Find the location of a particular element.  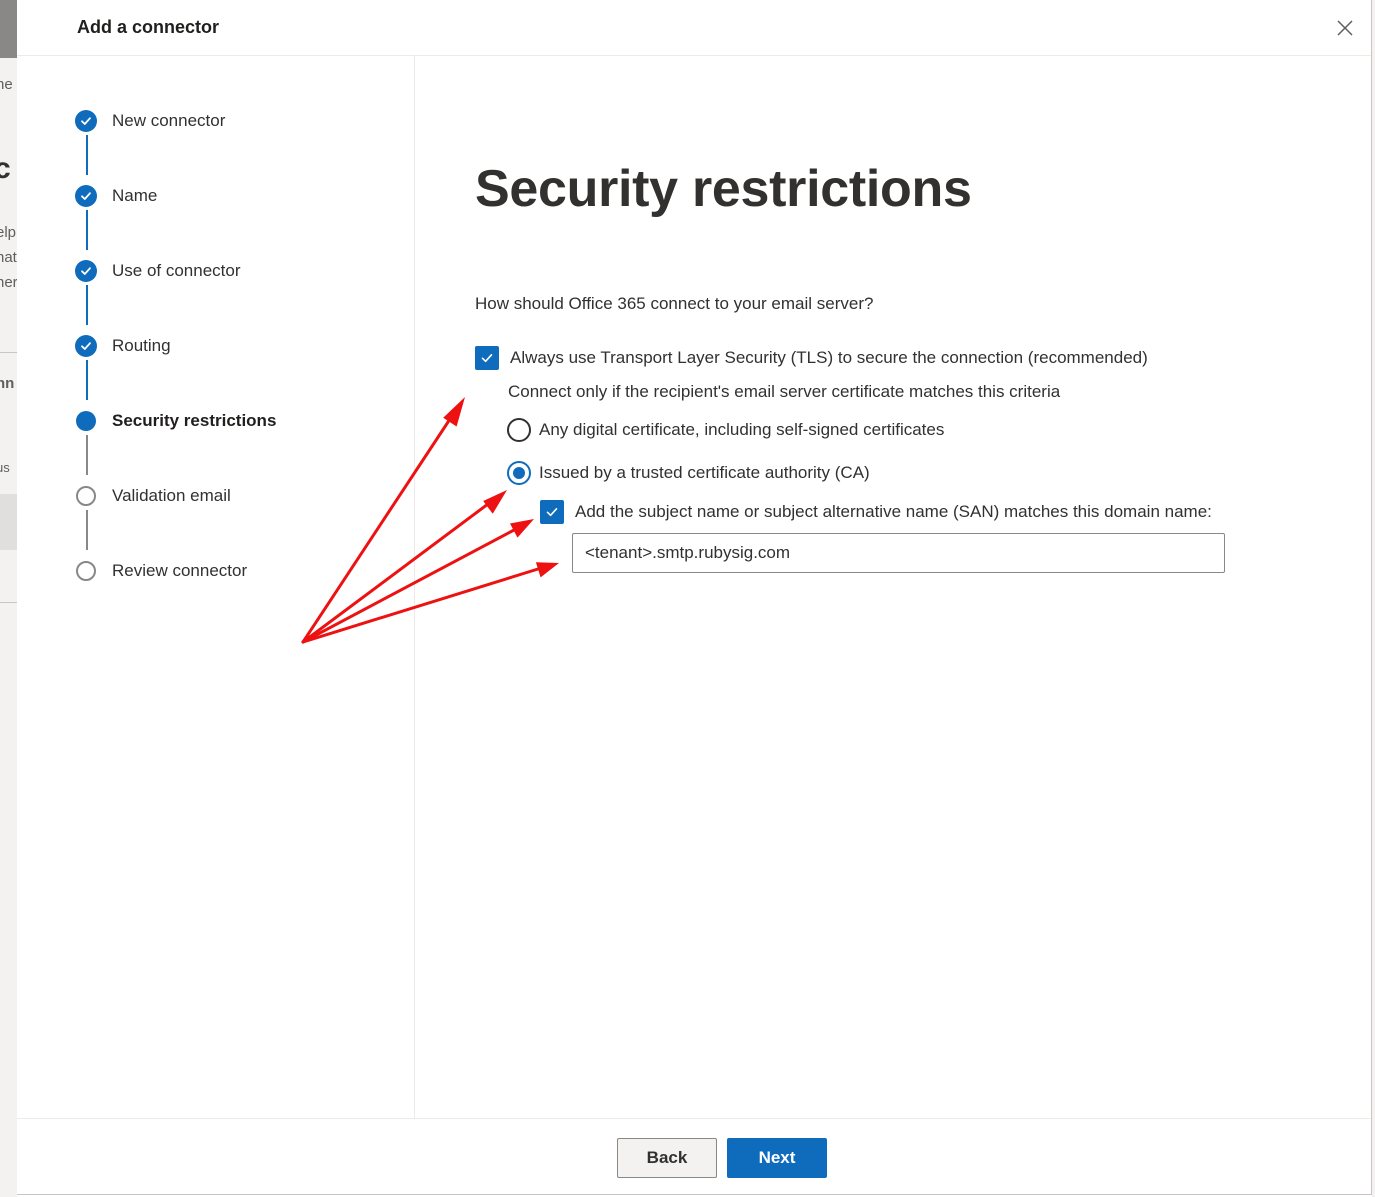

panel-footer: Back Next is located at coordinates (694, 1156).